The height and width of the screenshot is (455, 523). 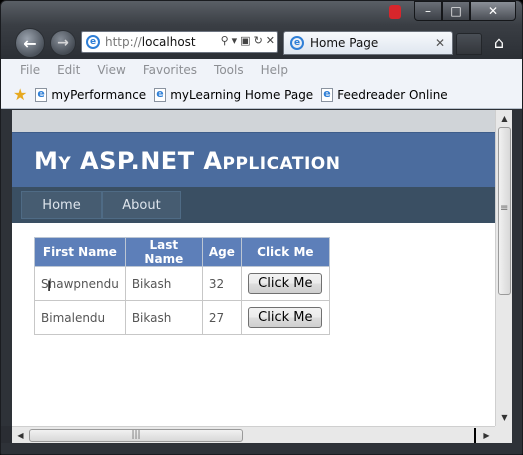 I want to click on text-cursor-icon: I, so click(x=49, y=287).